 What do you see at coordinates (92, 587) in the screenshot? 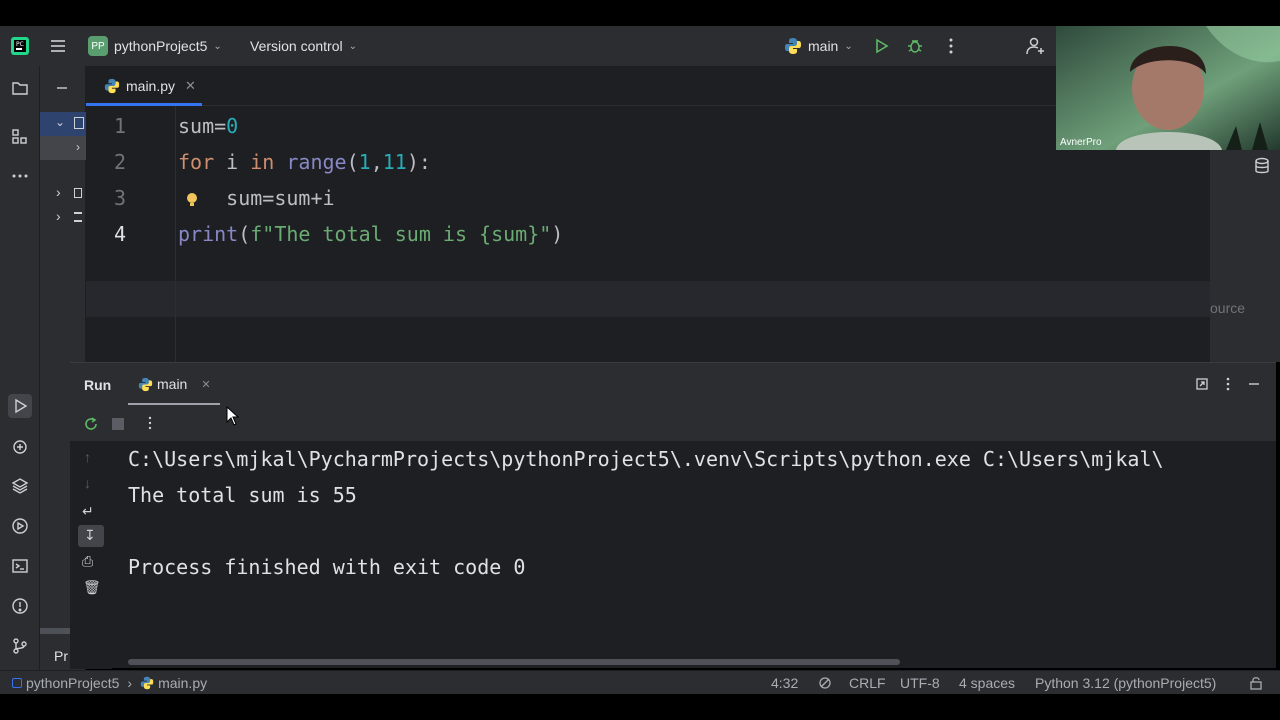
I see `trash-icon: 🗑` at bounding box center [92, 587].